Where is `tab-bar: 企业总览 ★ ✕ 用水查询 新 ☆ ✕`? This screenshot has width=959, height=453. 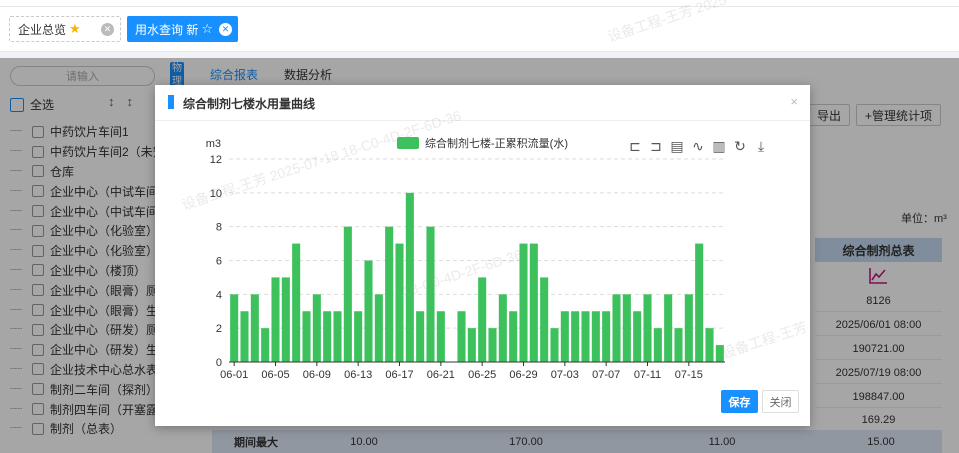
tab-bar: 企业总览 ★ ✕ 用水查询 新 ☆ ✕ is located at coordinates (479, 26).